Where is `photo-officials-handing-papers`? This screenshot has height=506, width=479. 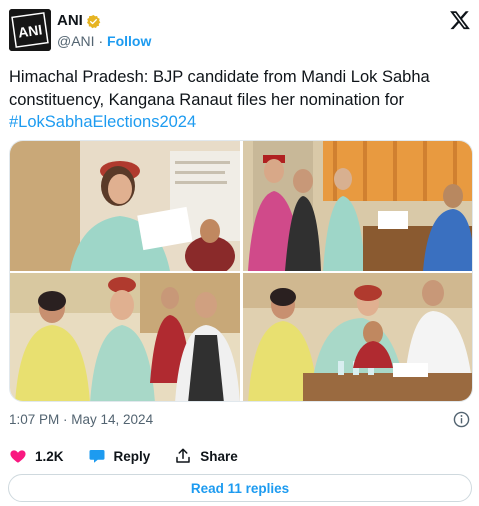
photo-officials-handing-papers is located at coordinates (357, 206).